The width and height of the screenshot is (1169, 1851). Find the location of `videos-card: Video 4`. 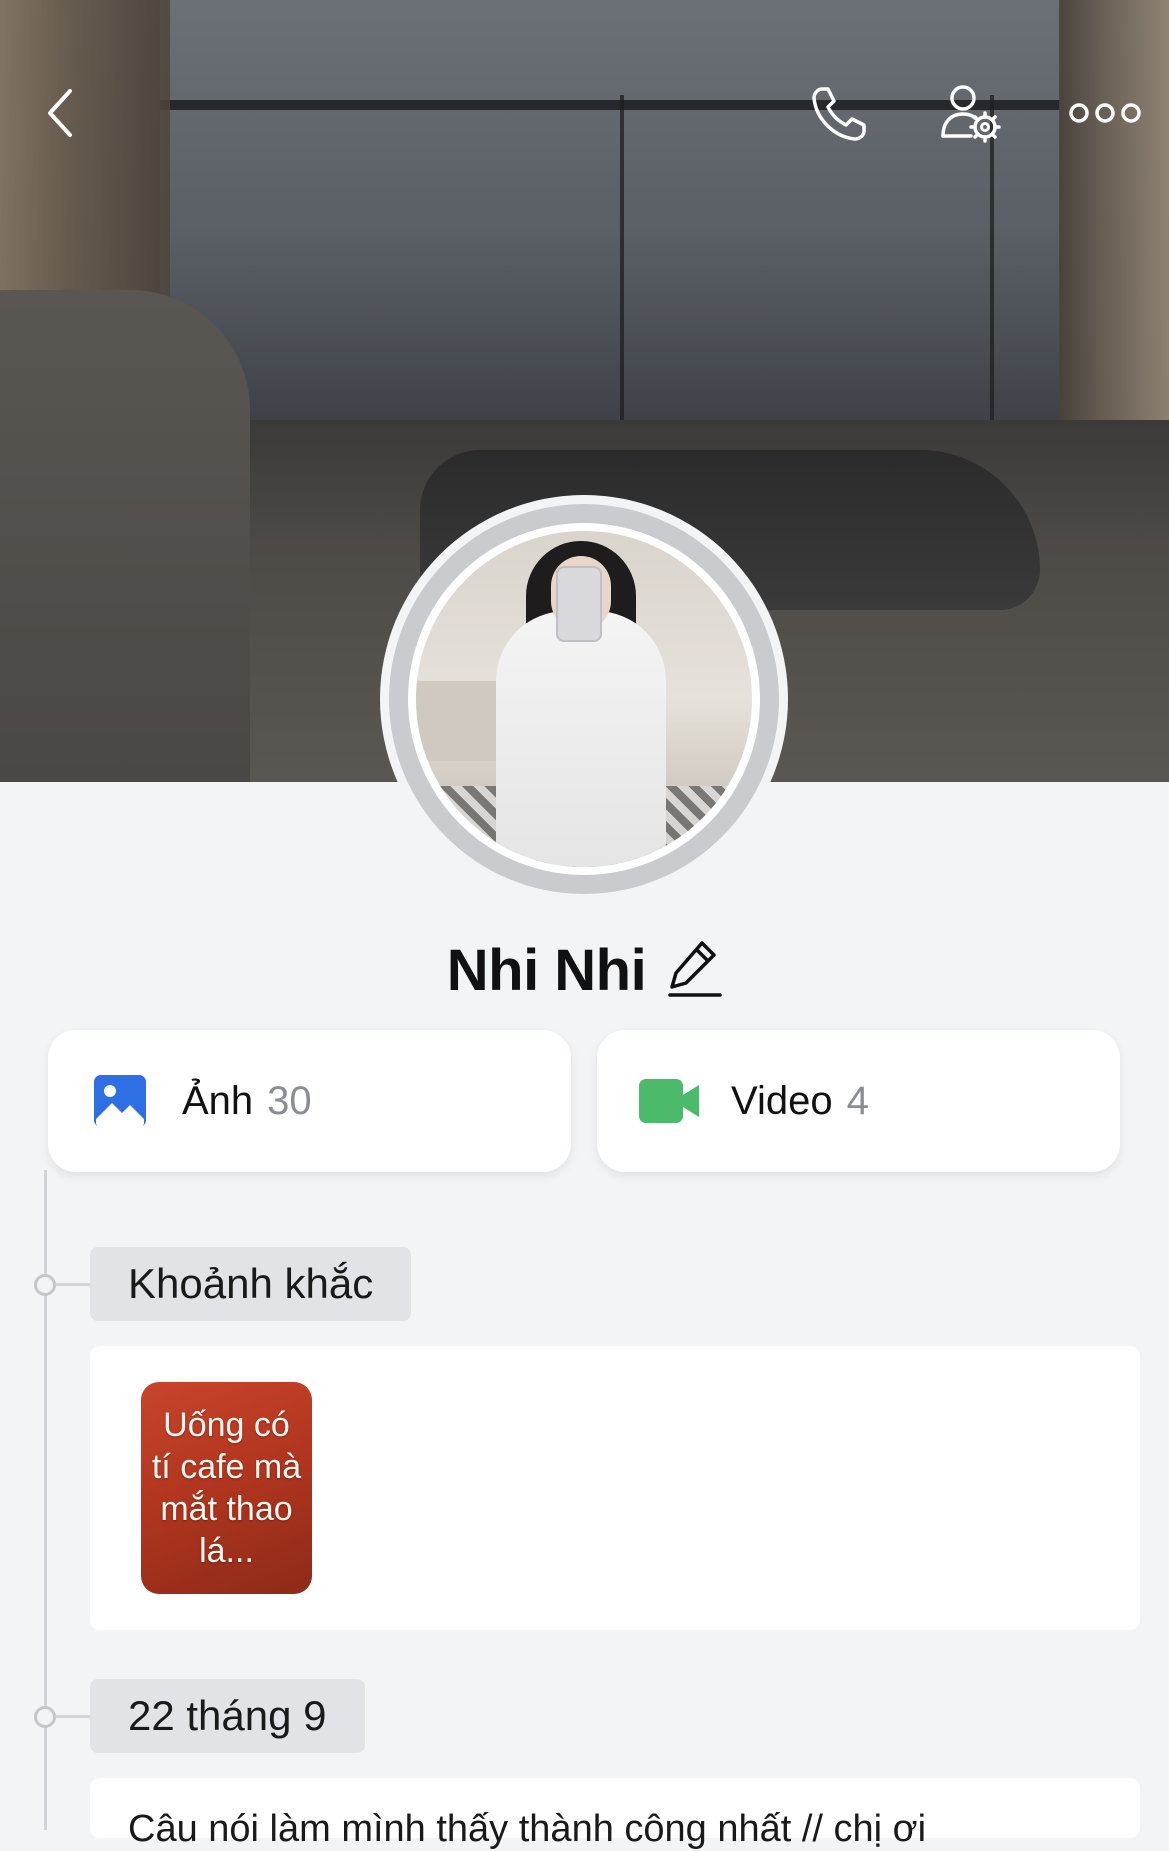

videos-card: Video 4 is located at coordinates (858, 1101).